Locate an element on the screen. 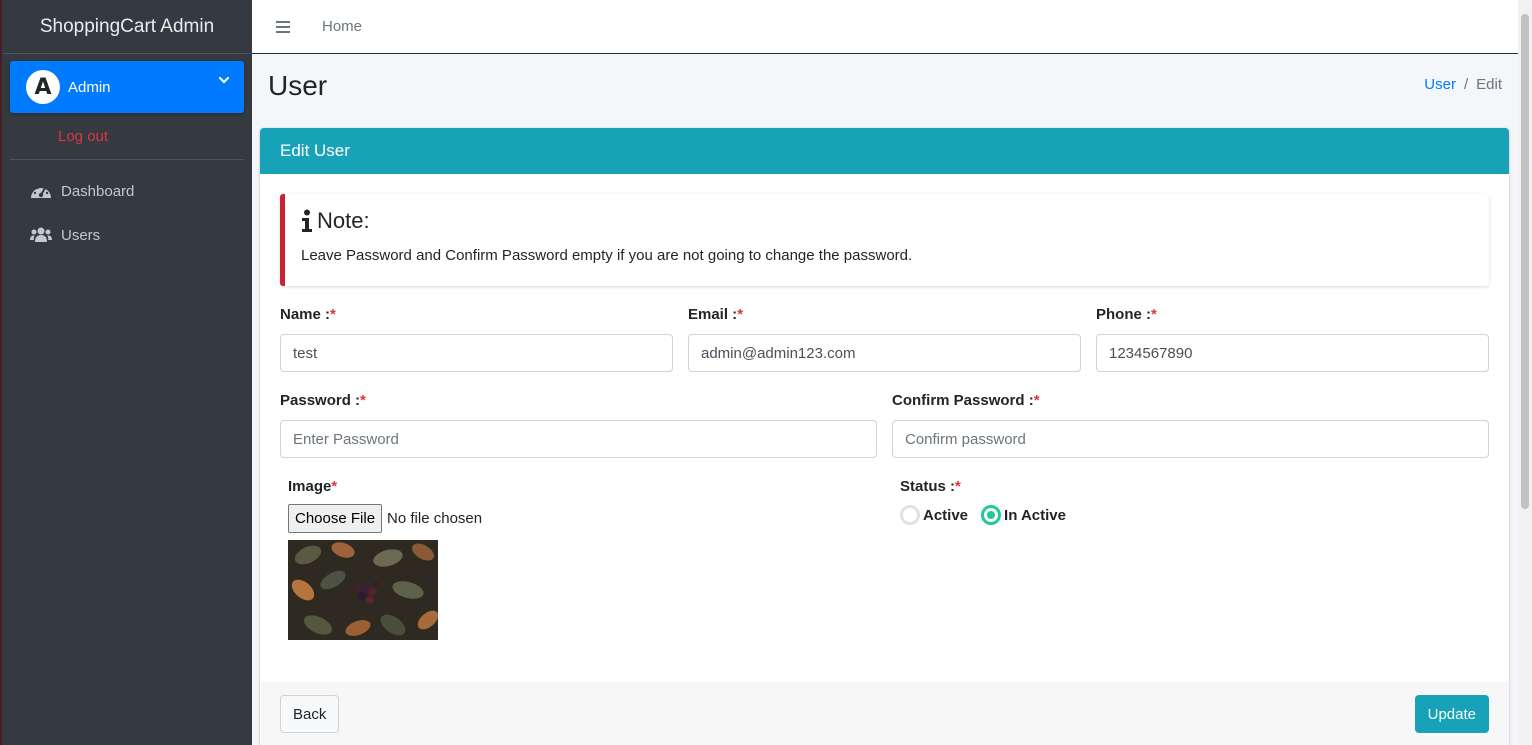  confirm-password-input is located at coordinates (1190, 439).